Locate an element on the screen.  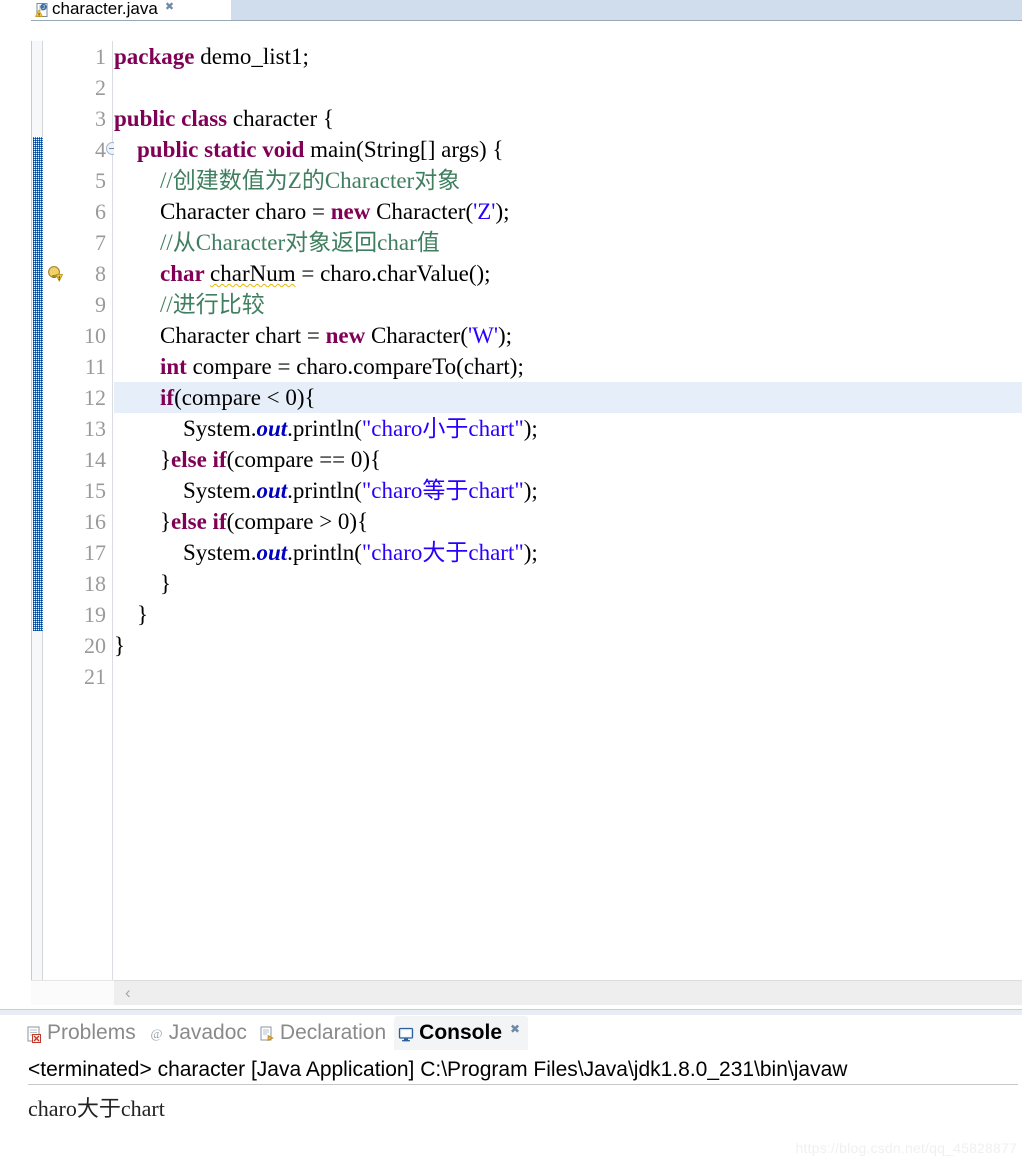
code-line: public static void main(String[] args) { is located at coordinates (568, 149).